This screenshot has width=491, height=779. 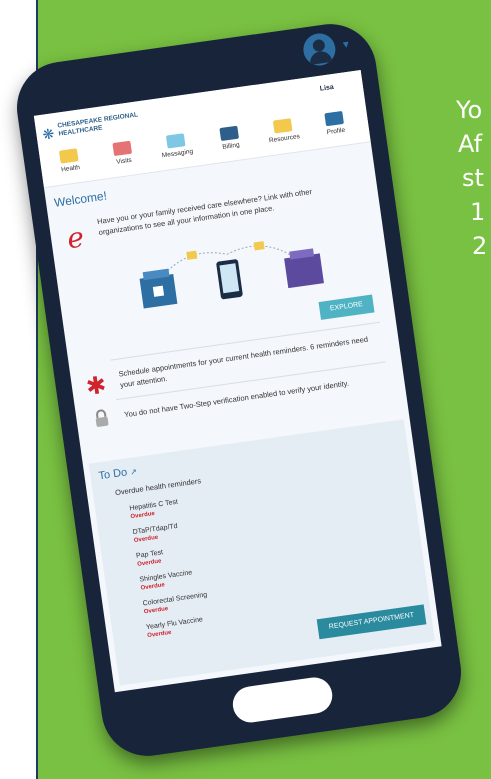 I want to click on page-title: Welcome!, so click(x=80, y=199).